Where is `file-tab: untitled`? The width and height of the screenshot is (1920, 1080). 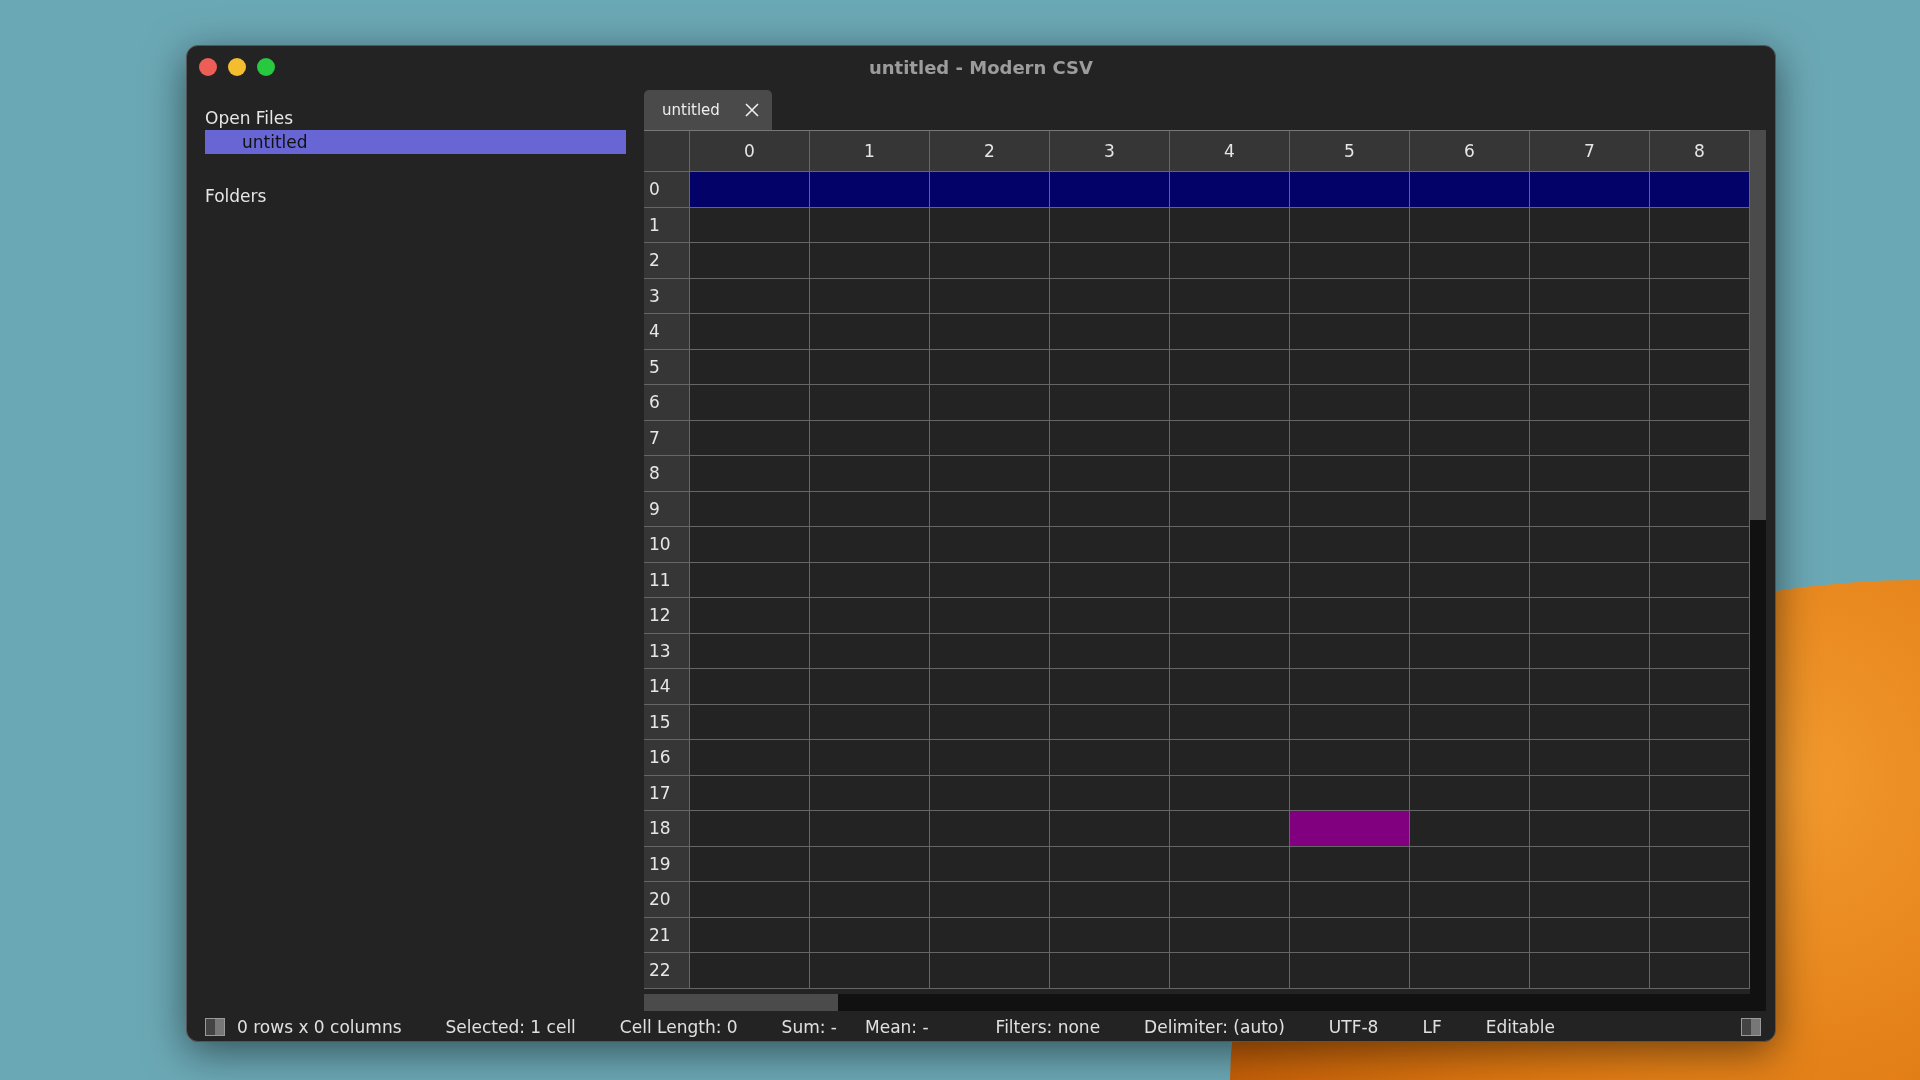 file-tab: untitled is located at coordinates (708, 110).